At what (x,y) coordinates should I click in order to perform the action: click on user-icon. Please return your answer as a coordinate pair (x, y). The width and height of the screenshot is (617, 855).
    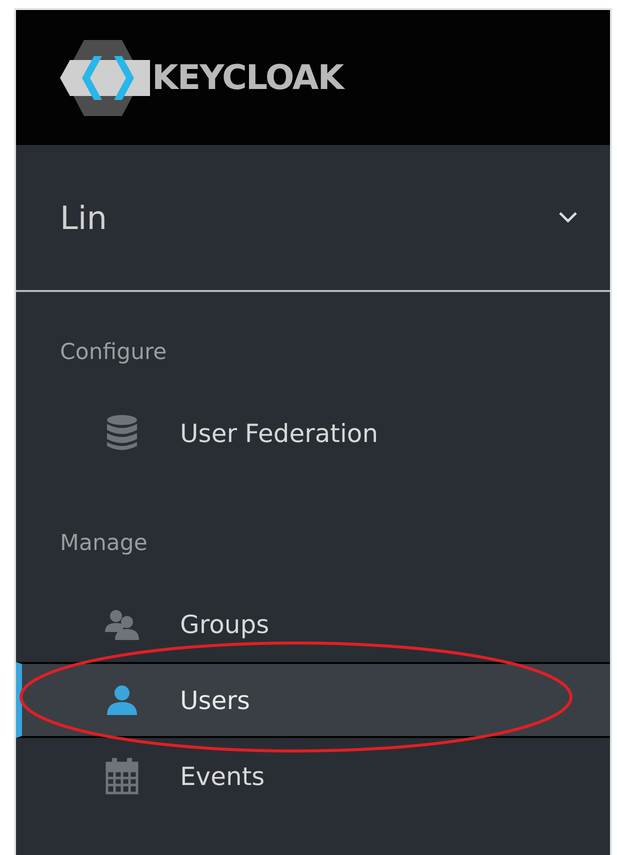
    Looking at the image, I should click on (122, 700).